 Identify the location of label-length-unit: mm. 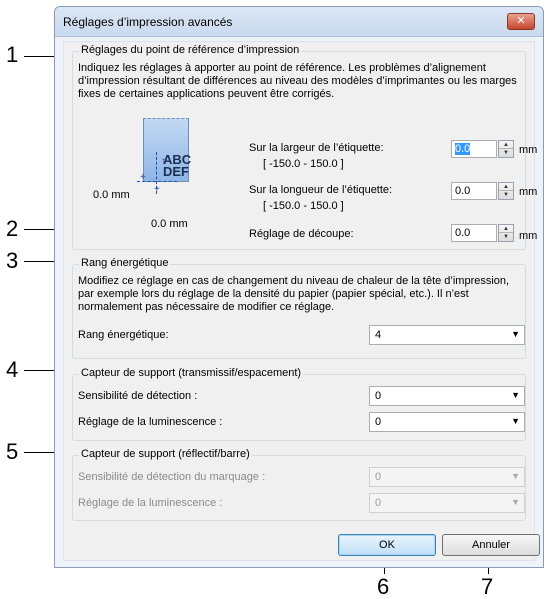
(528, 192).